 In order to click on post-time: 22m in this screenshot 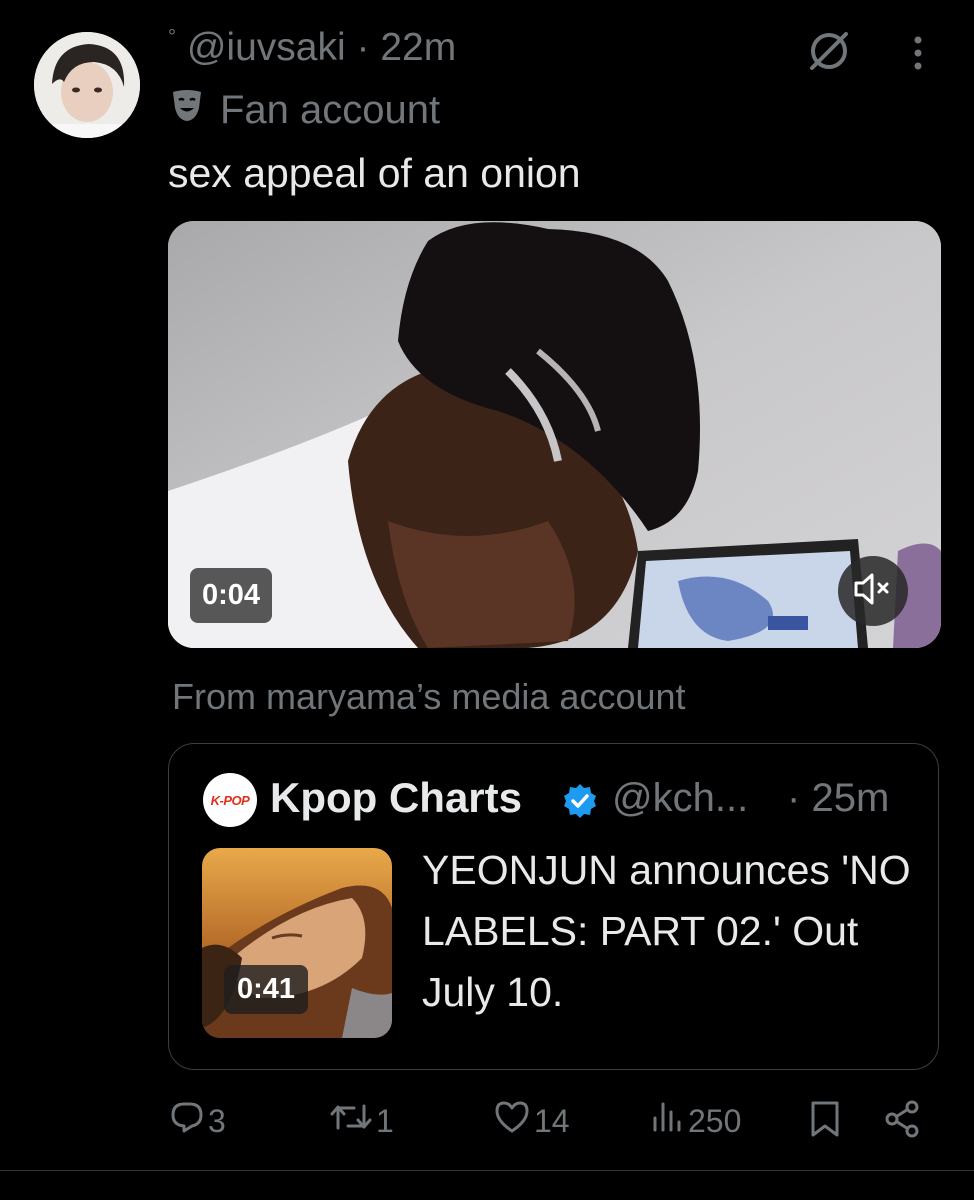, I will do `click(418, 47)`.